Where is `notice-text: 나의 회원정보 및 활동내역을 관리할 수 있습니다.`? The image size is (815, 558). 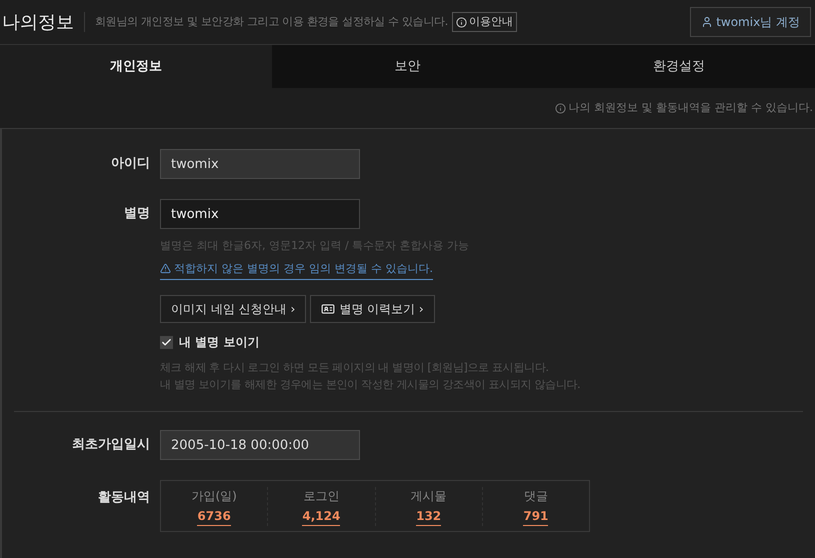
notice-text: 나의 회원정보 및 활동내역을 관리할 수 있습니다. is located at coordinates (683, 108).